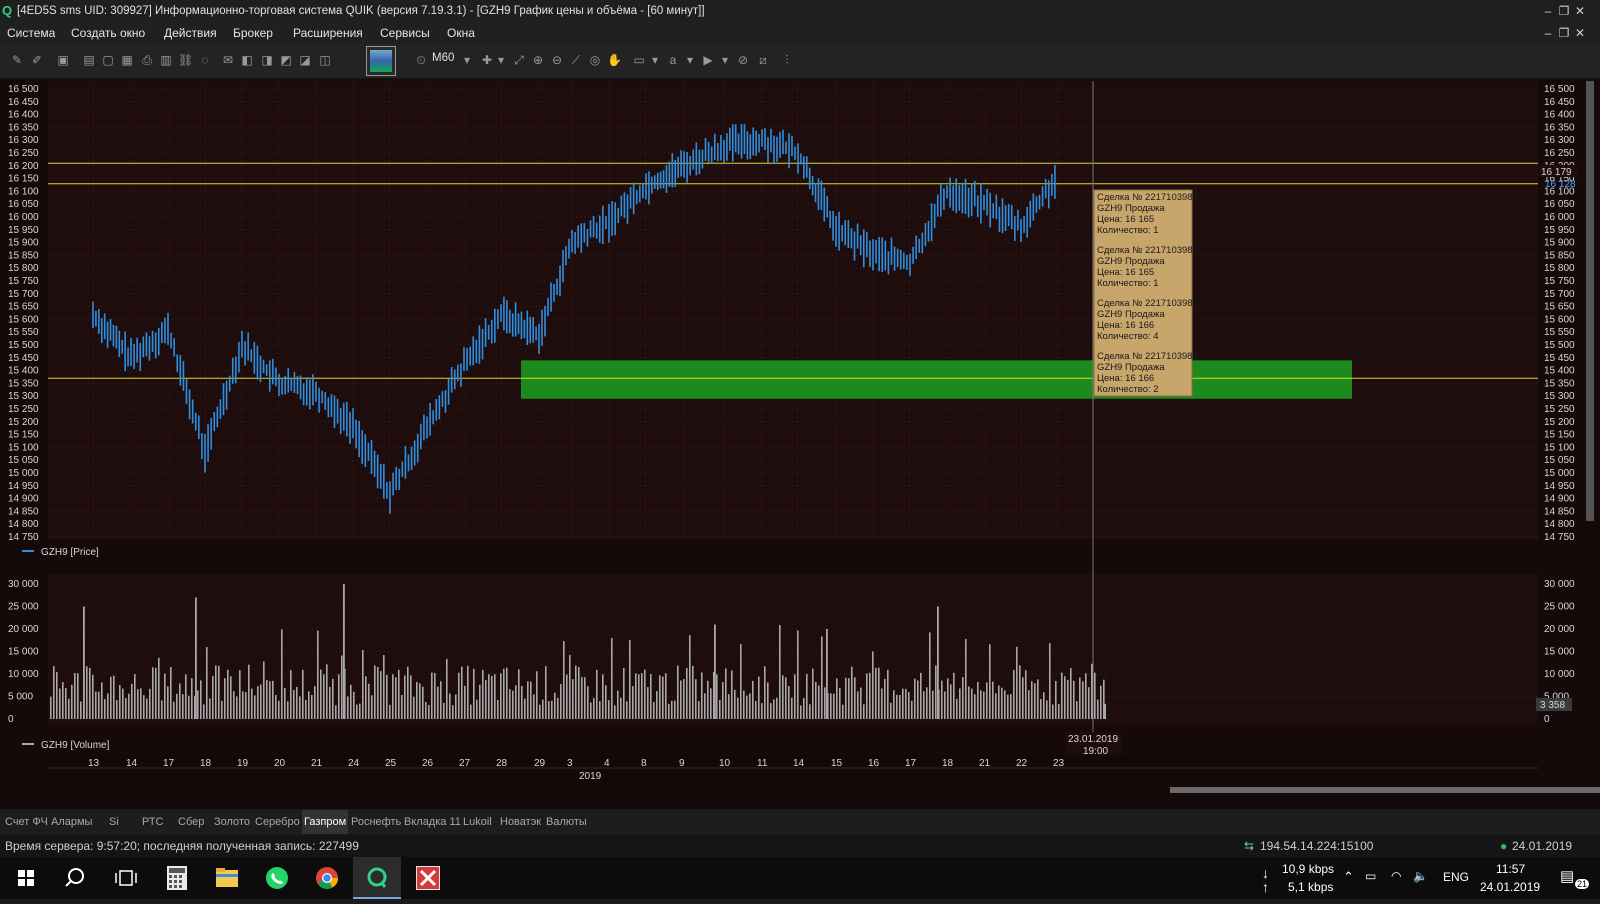 The height and width of the screenshot is (904, 1600). I want to click on target-icon: ◎, so click(595, 60).